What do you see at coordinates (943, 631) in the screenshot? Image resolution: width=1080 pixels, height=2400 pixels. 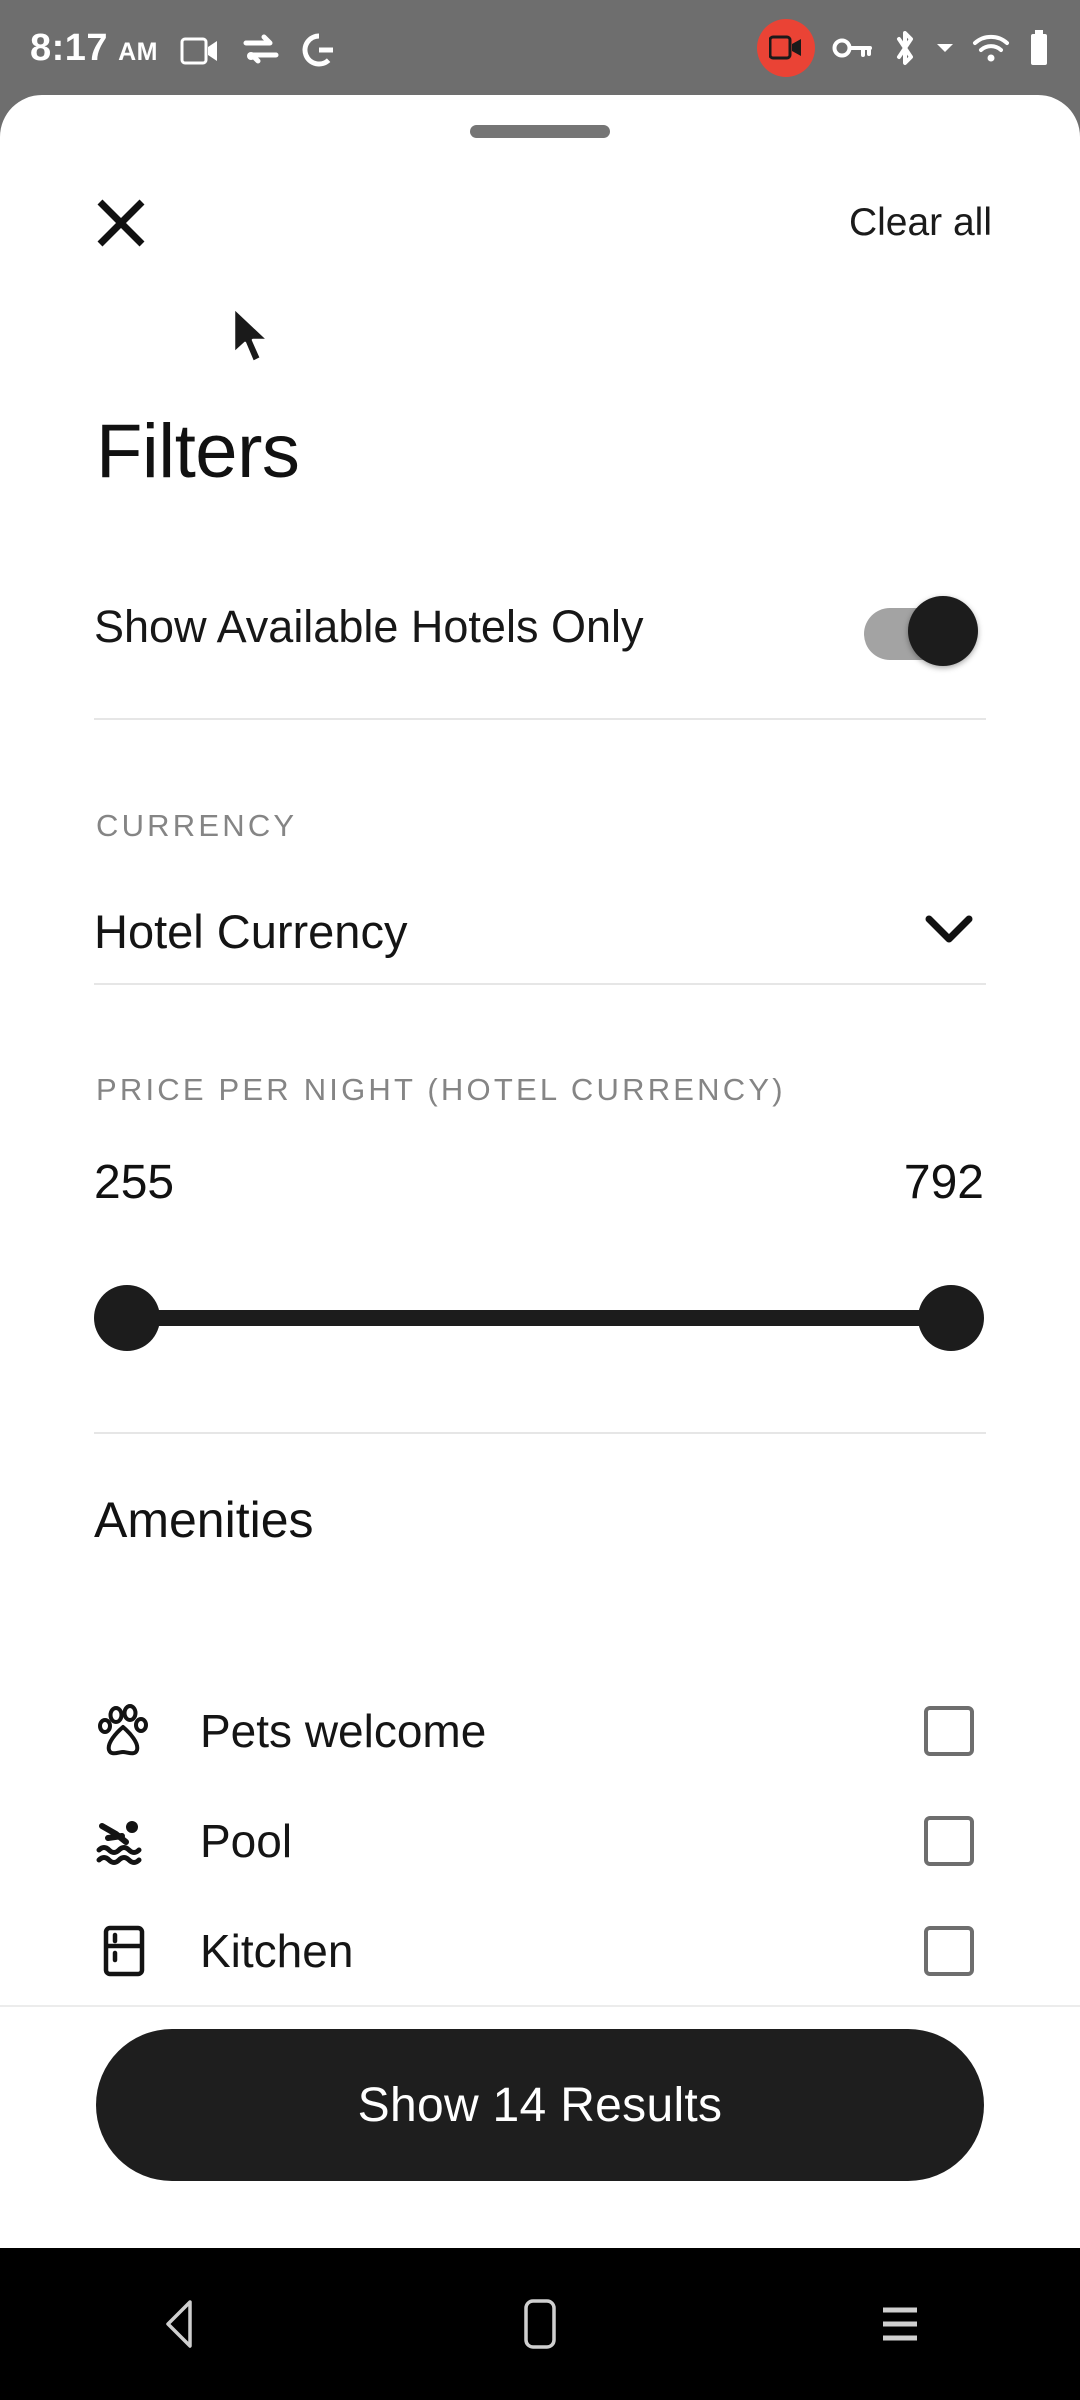 I see `toggle-thumb` at bounding box center [943, 631].